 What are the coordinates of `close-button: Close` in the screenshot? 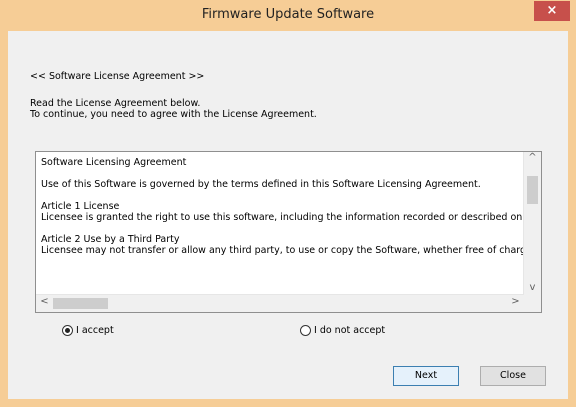 It's located at (513, 376).